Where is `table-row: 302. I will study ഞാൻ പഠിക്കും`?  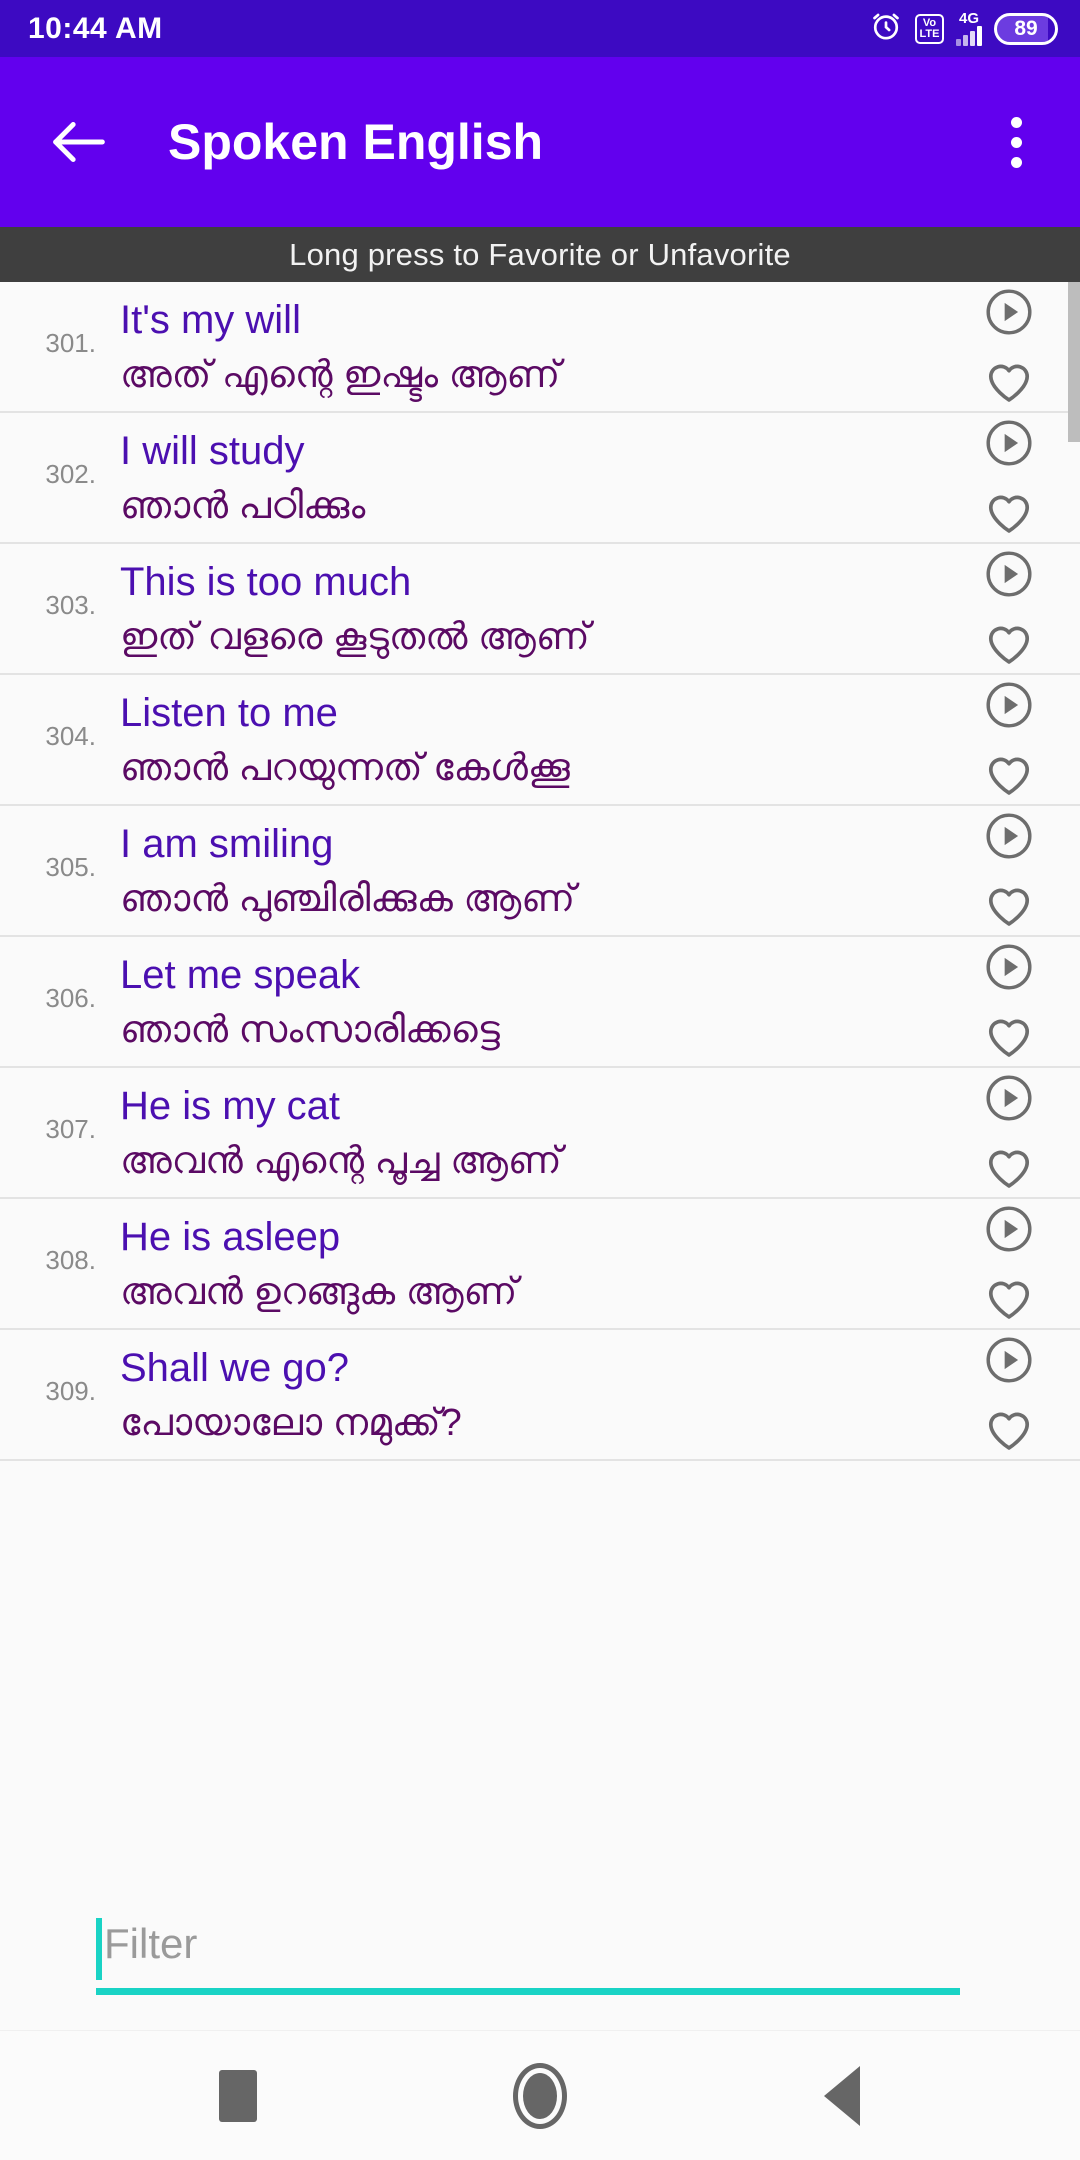 table-row: 302. I will study ഞാൻ പഠിക്കും is located at coordinates (540, 478).